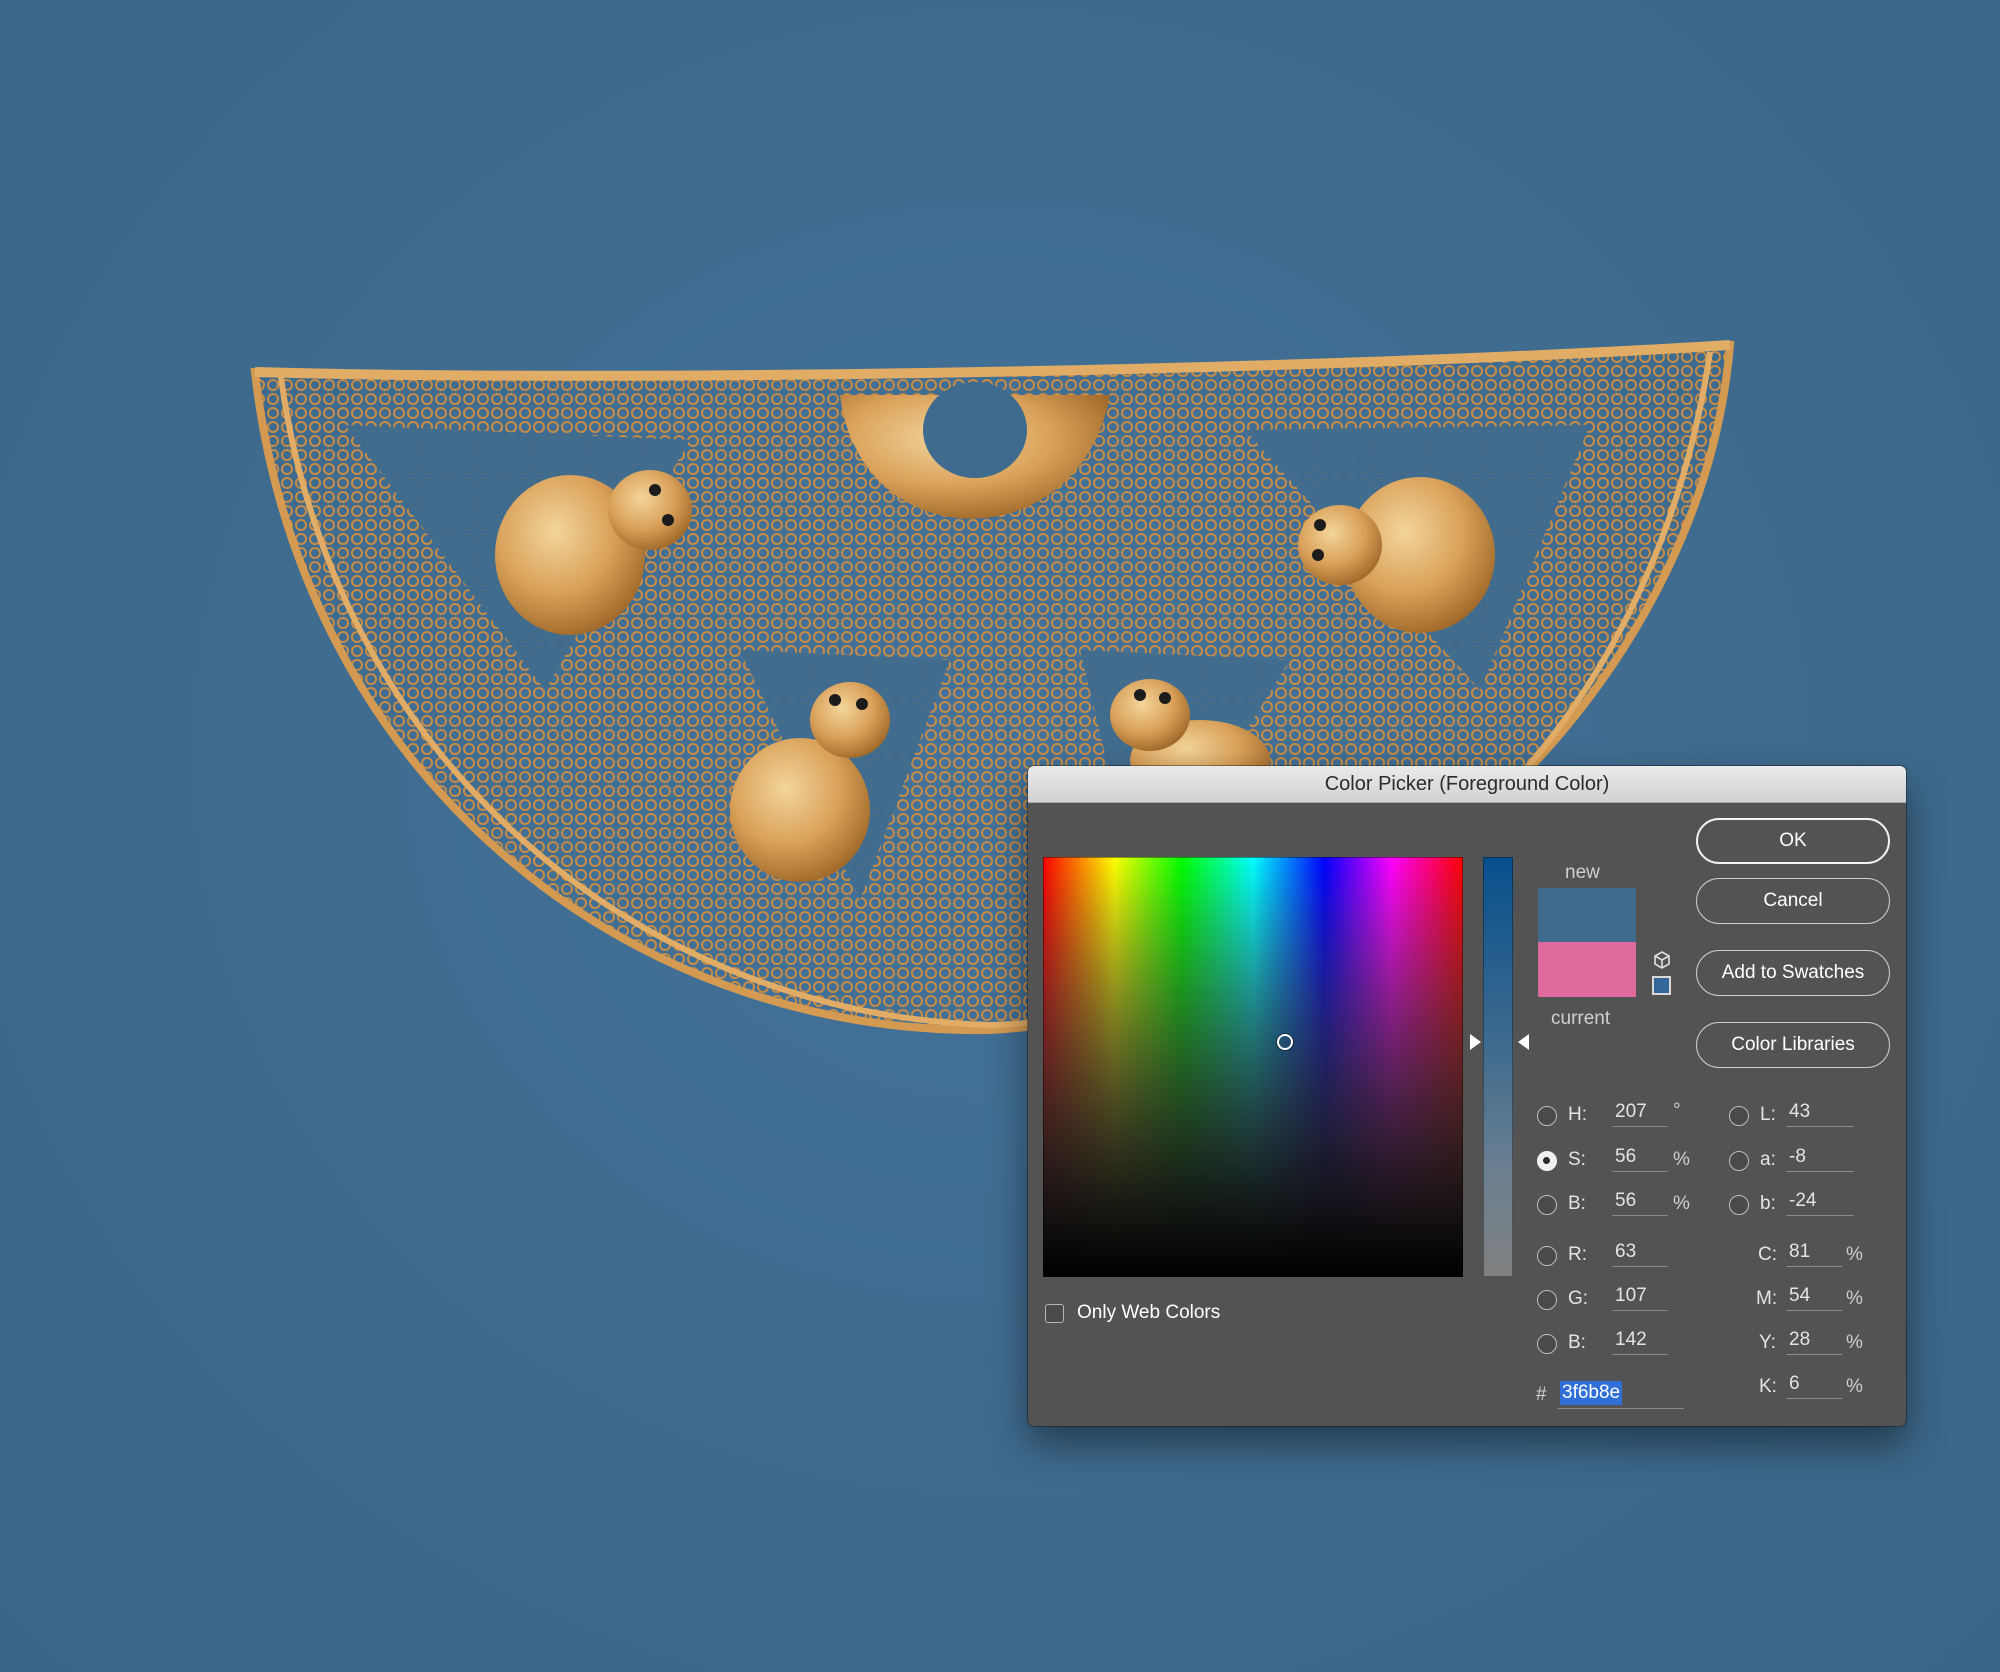  Describe the element at coordinates (1793, 841) in the screenshot. I see `ok-button: OK` at that location.